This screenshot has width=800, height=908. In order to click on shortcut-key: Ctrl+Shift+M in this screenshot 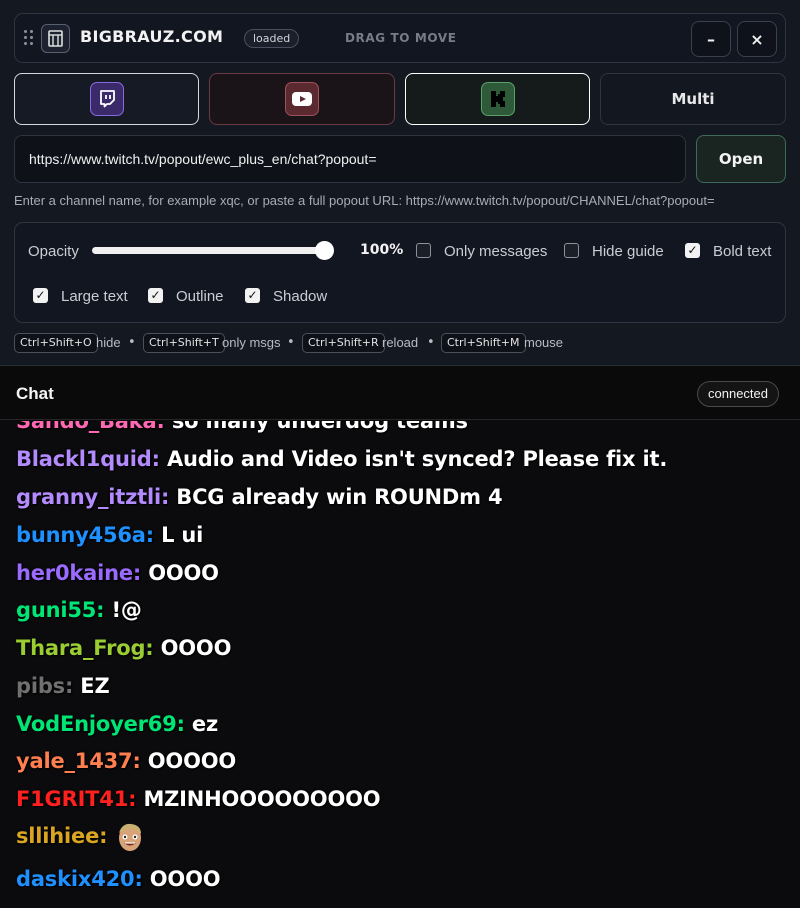, I will do `click(483, 343)`.